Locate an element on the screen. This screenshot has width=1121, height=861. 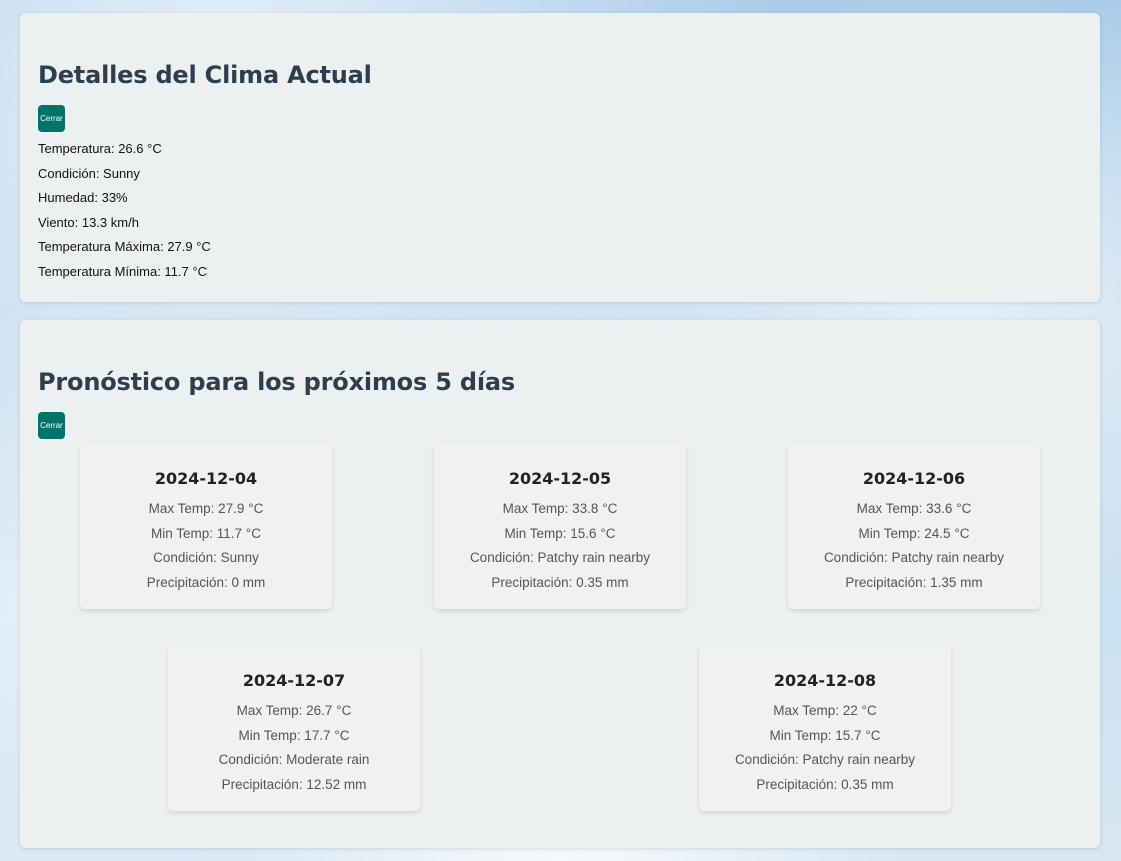
forecast-max-temp: Max Temp: 26.7 °C is located at coordinates (294, 710).